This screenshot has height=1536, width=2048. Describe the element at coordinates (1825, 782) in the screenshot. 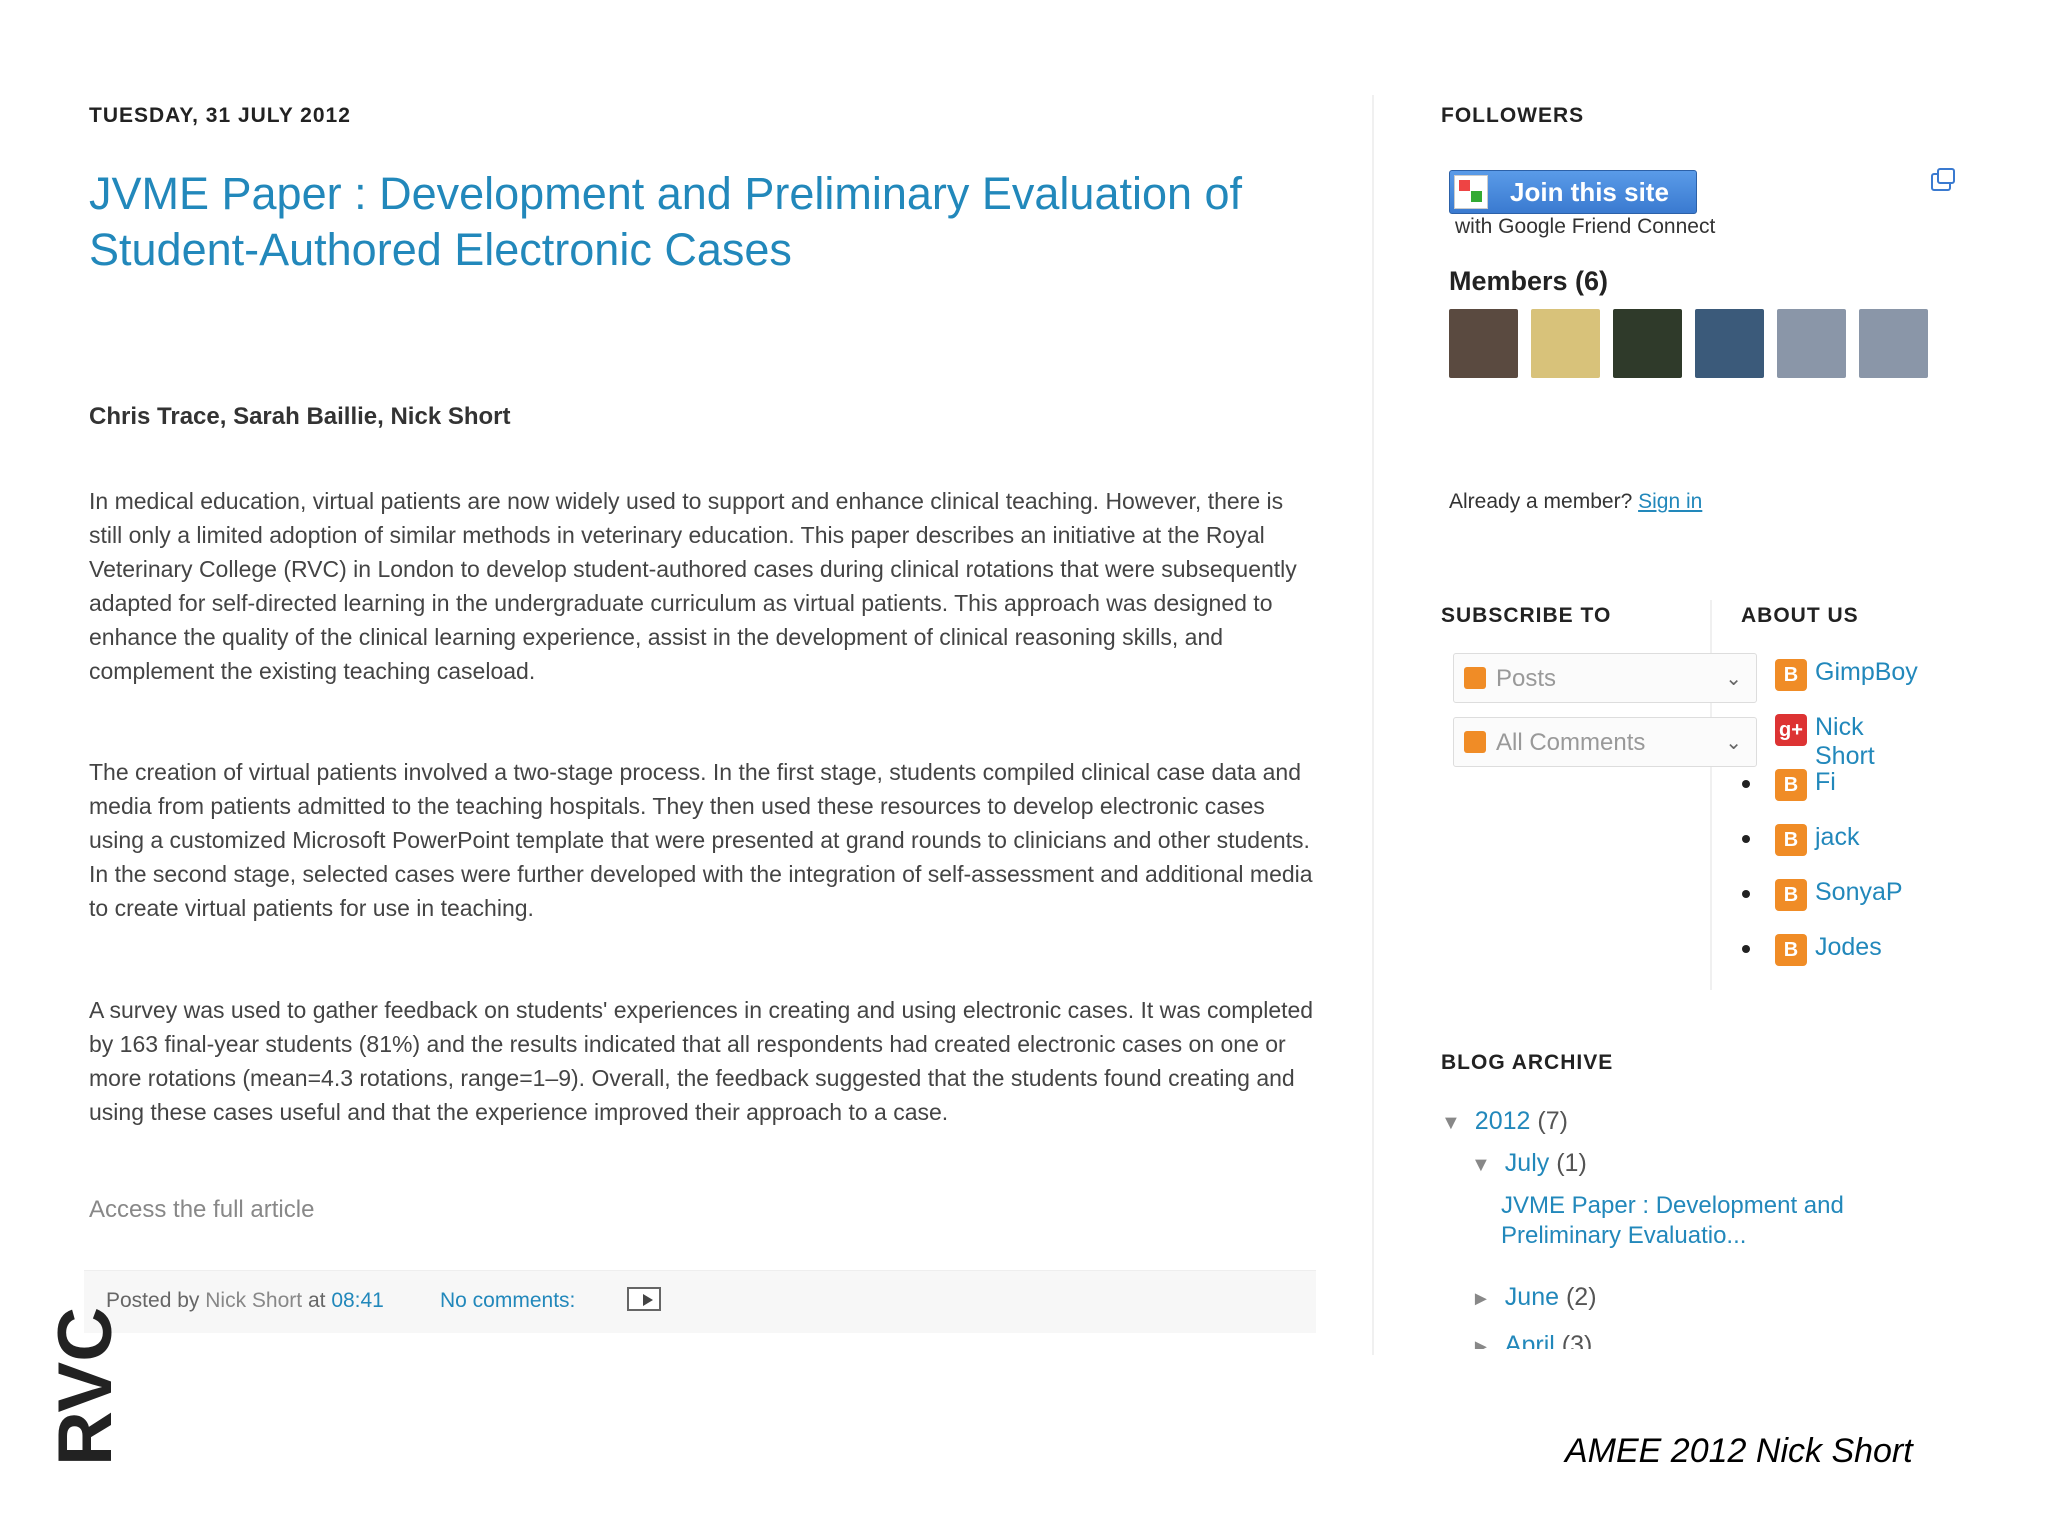

I see `about-member-name: Fi` at that location.